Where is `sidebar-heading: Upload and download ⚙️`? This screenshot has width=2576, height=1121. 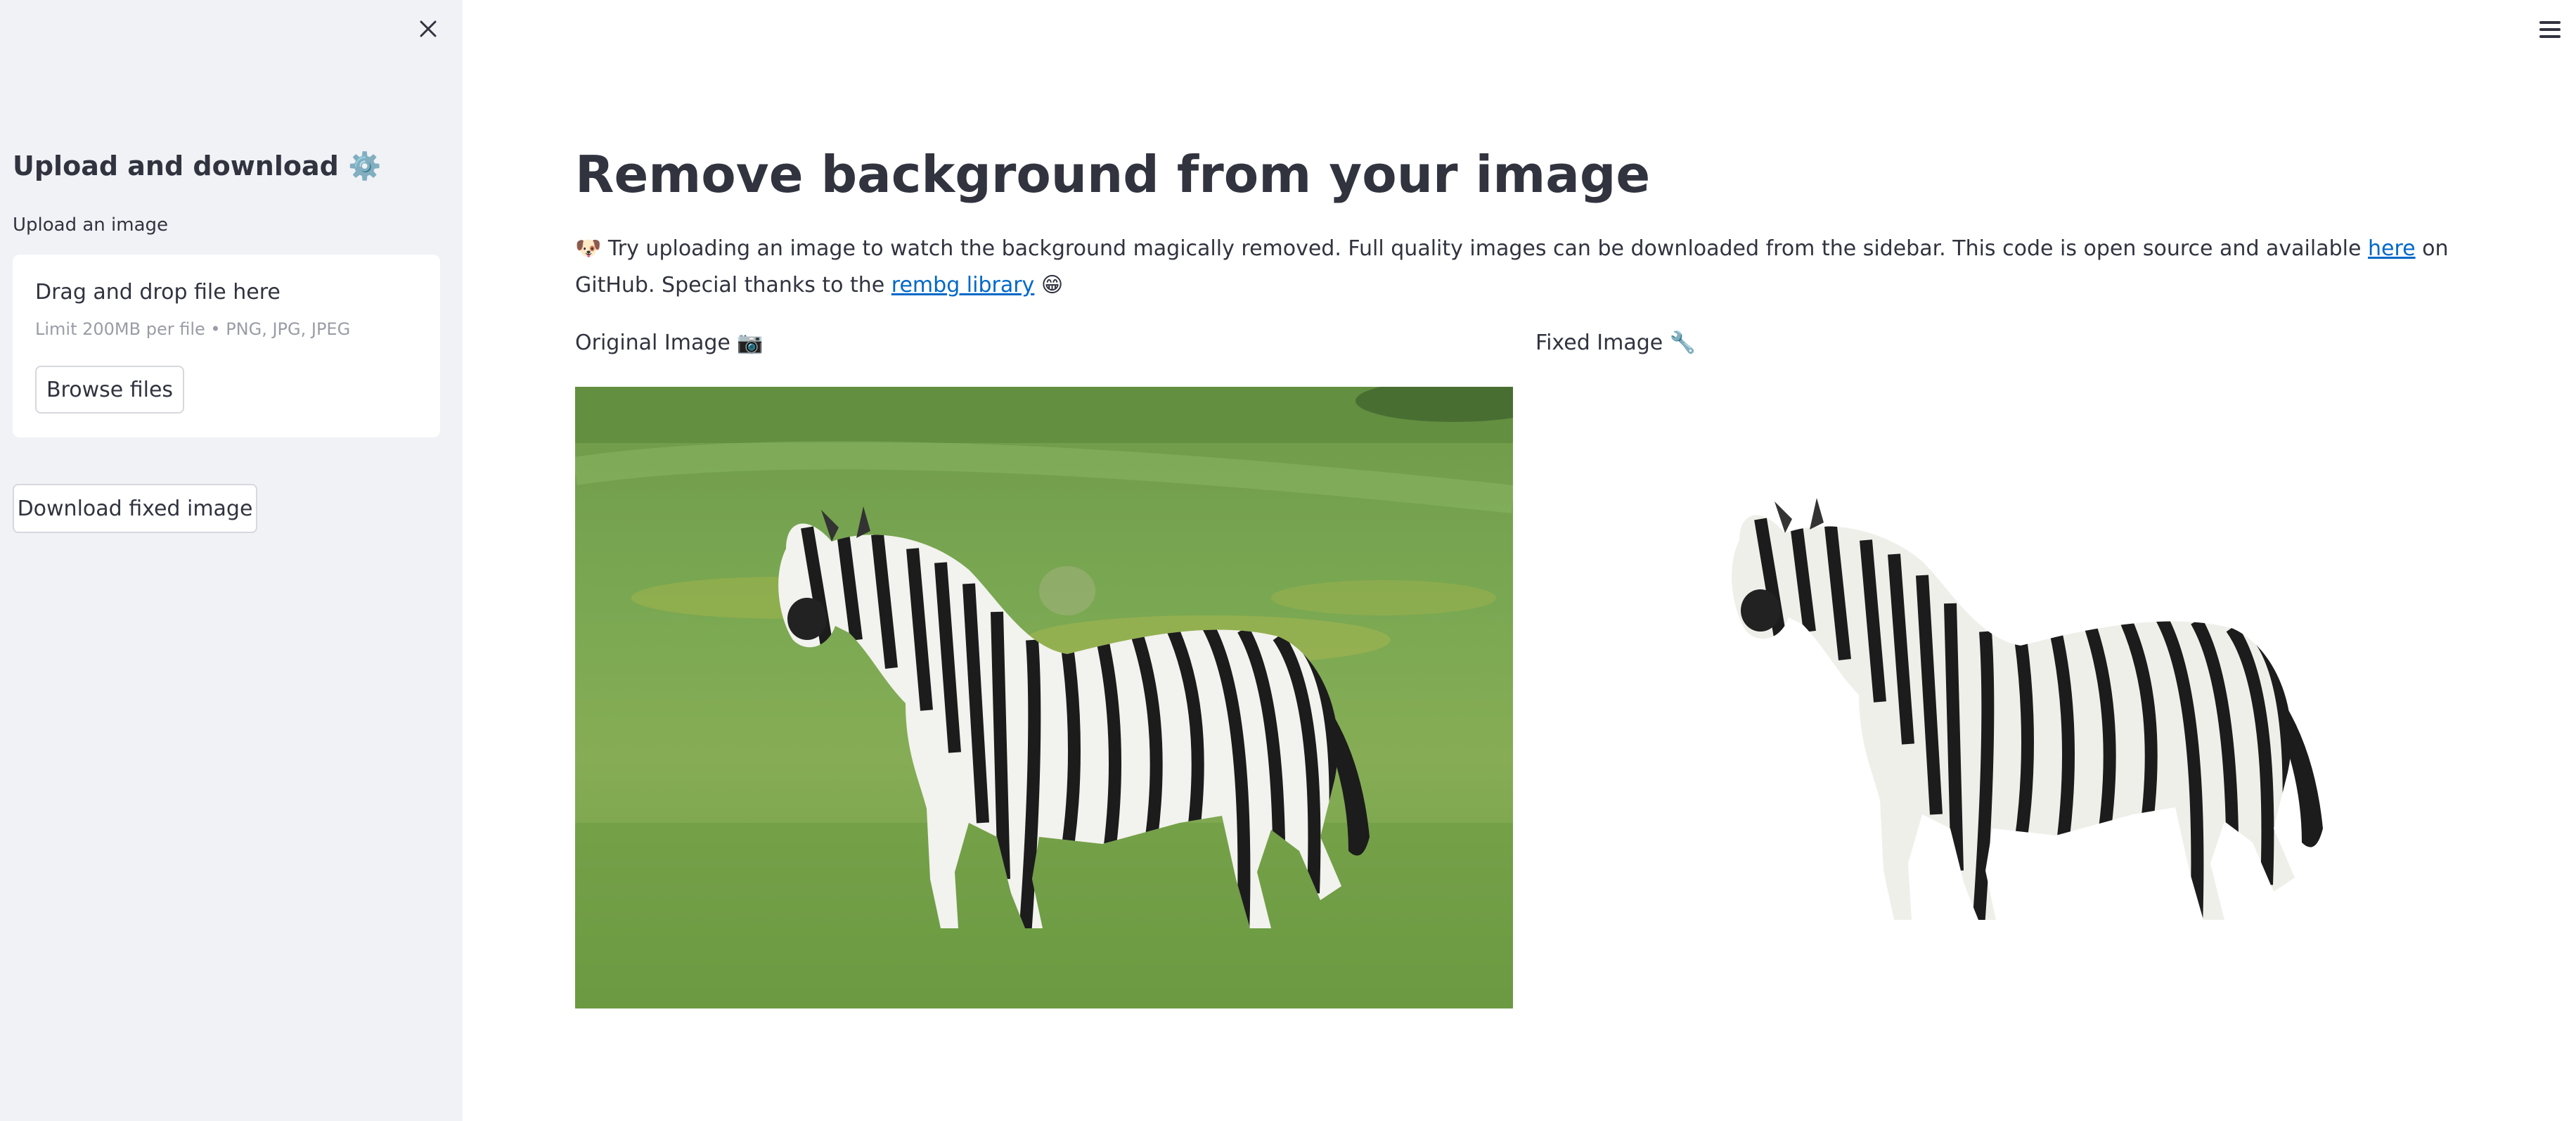 sidebar-heading: Upload and download ⚙️ is located at coordinates (197, 165).